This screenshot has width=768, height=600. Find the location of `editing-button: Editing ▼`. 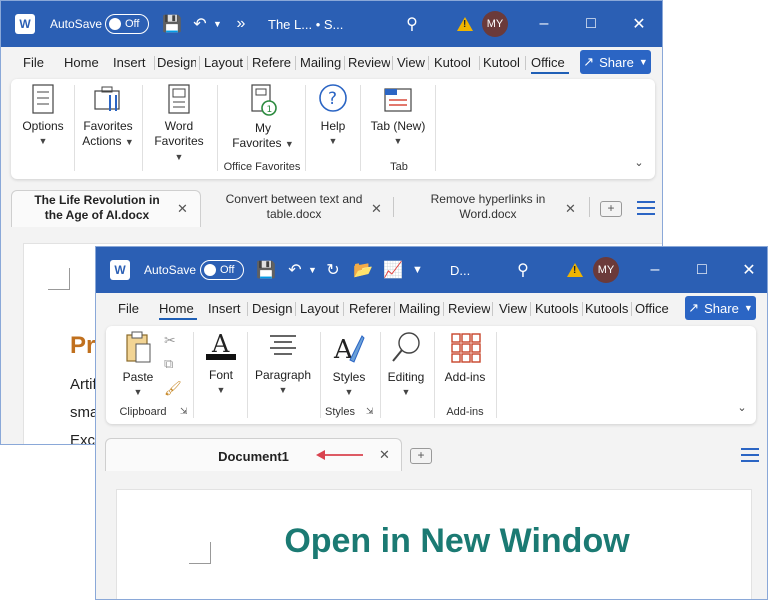

editing-button: Editing ▼ is located at coordinates (406, 365).